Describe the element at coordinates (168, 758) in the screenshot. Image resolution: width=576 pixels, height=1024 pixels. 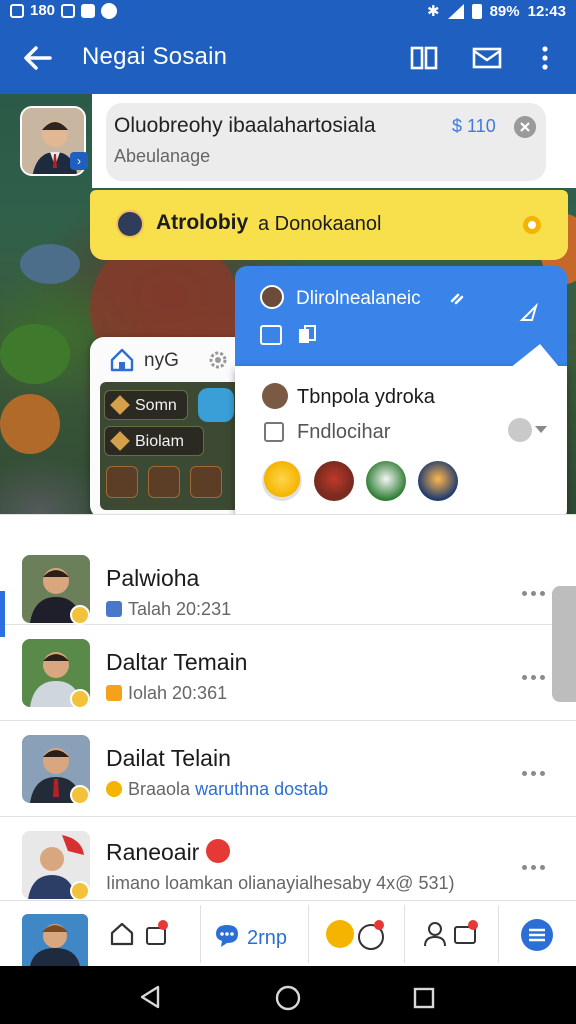
I see `chat-name: Dailat Telain` at that location.